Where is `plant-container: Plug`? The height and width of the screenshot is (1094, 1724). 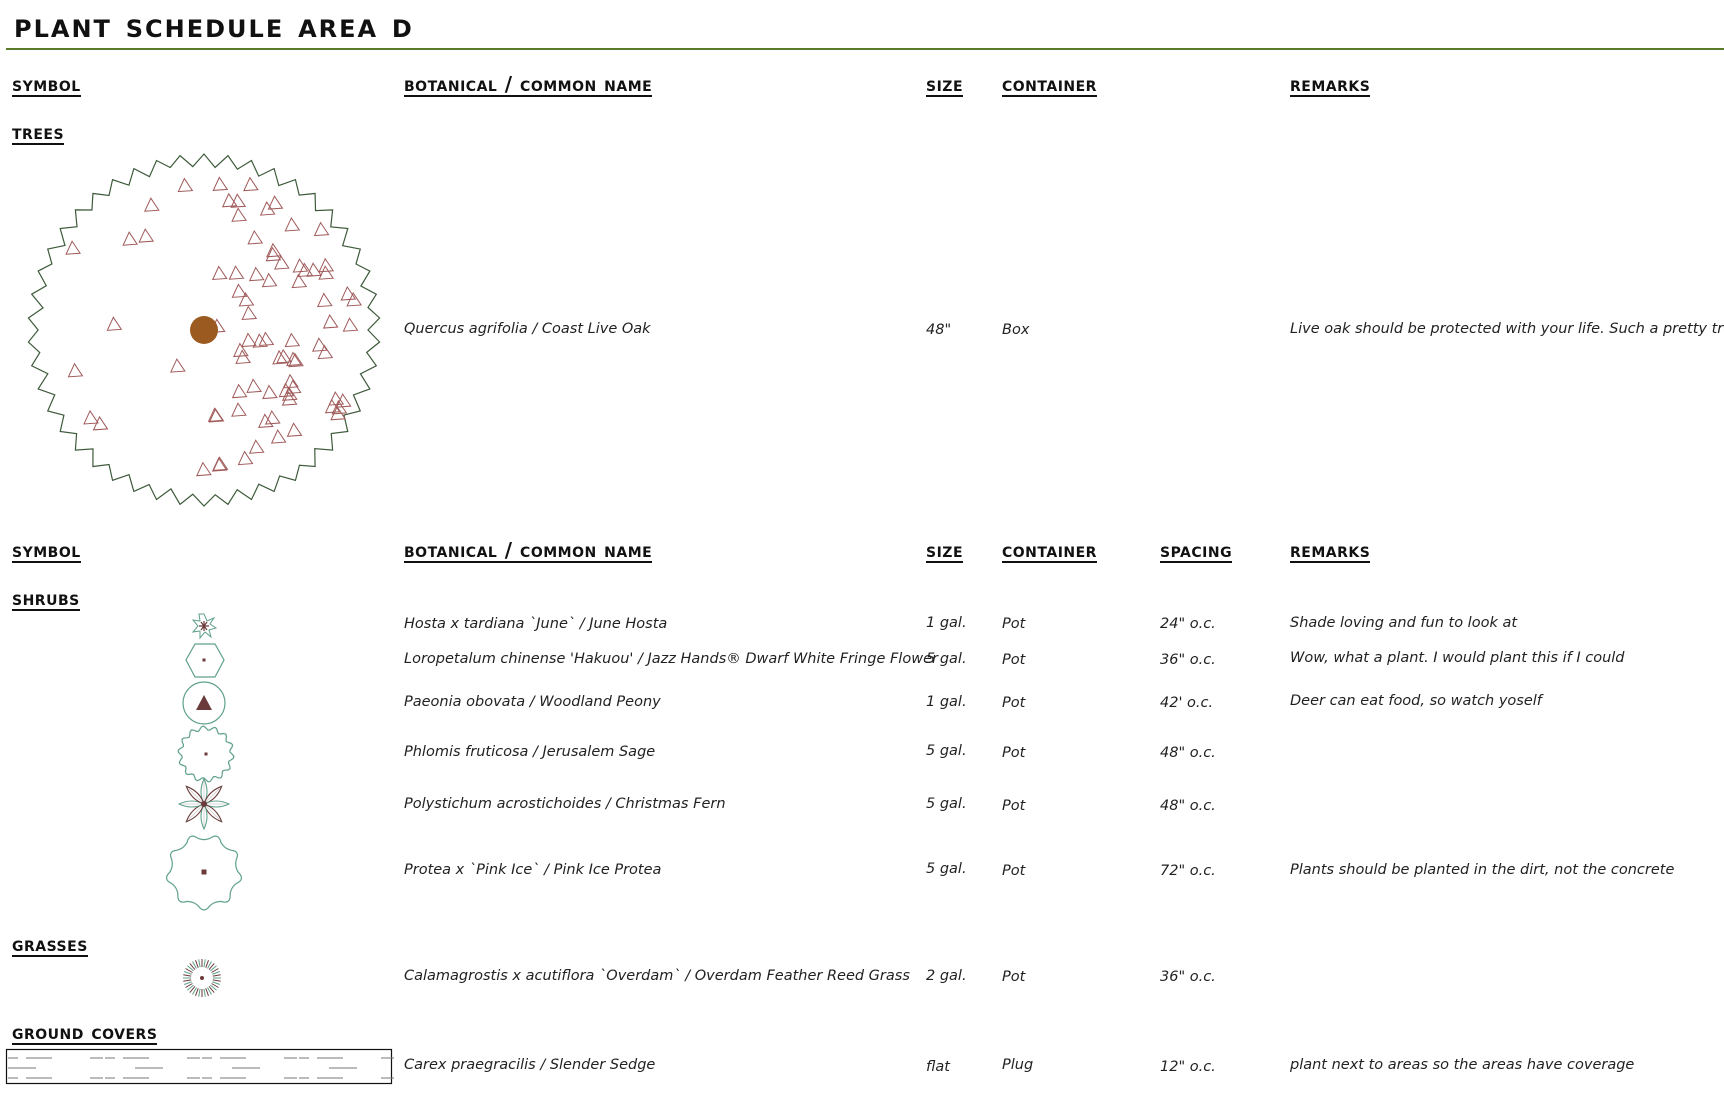
plant-container: Plug is located at coordinates (1018, 1065).